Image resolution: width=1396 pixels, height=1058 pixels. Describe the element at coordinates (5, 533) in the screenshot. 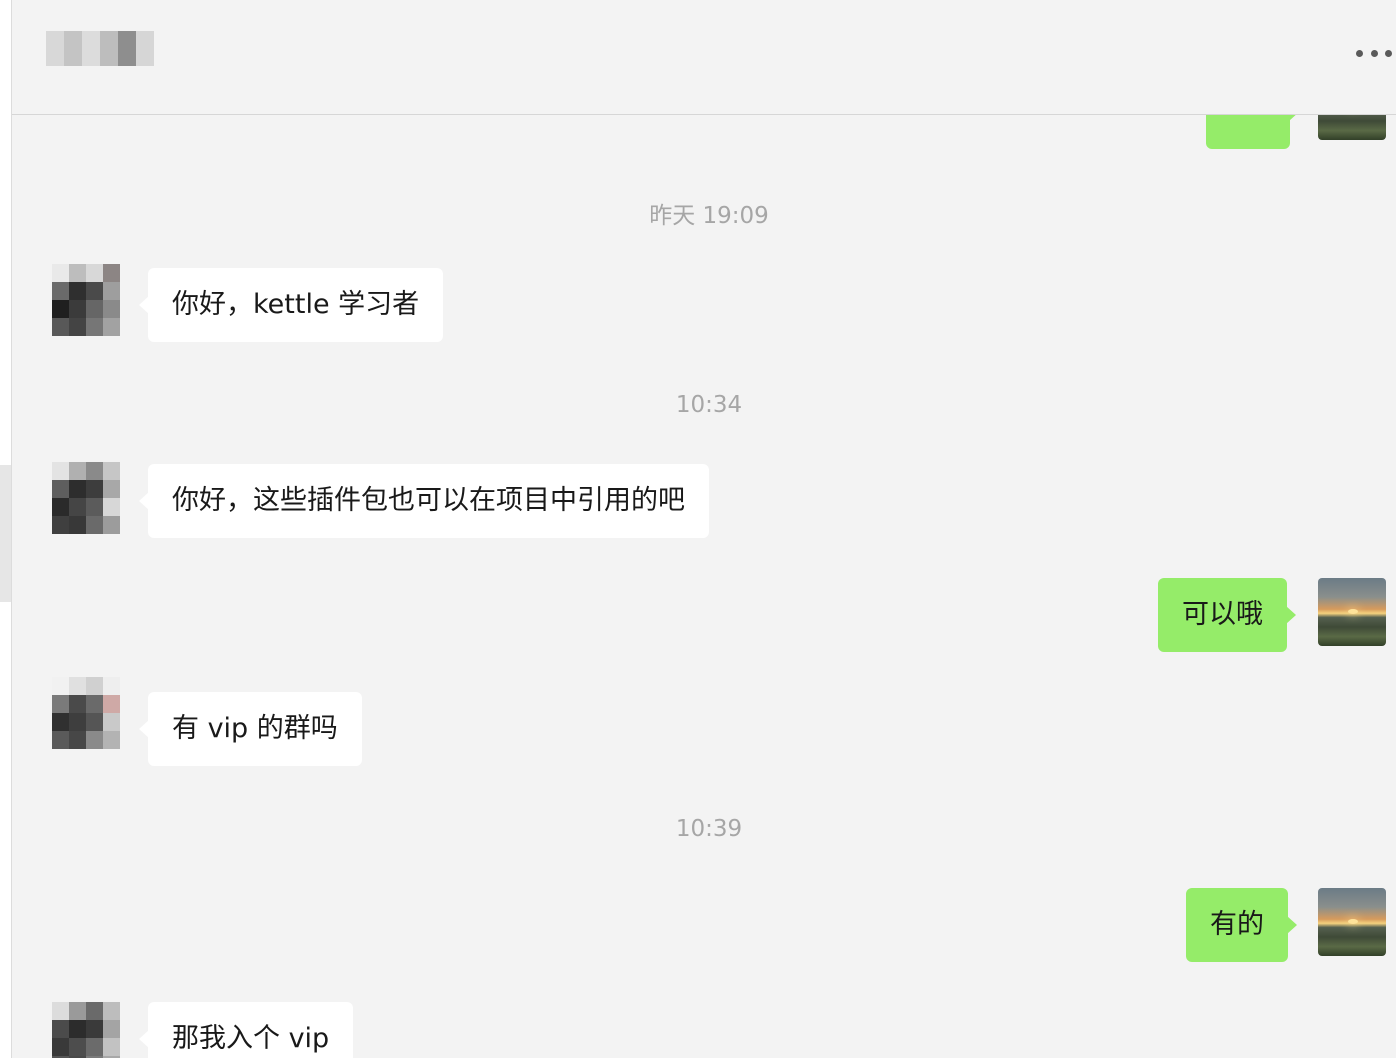

I see `sidebar-scrollbar` at that location.